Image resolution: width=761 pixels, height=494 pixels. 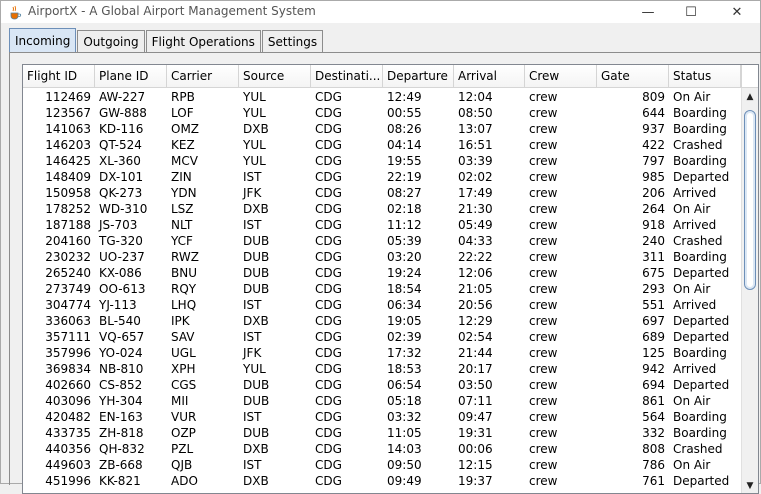 What do you see at coordinates (418, 369) in the screenshot?
I see `table-cell: 18:53` at bounding box center [418, 369].